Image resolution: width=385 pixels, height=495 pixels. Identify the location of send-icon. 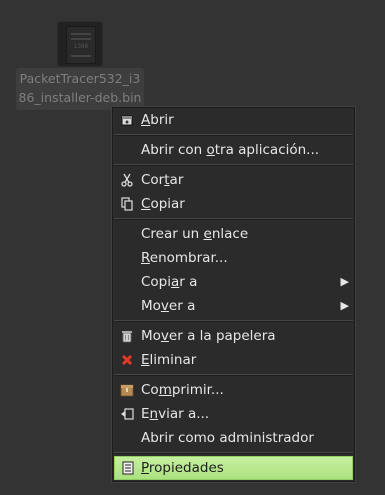
(127, 414).